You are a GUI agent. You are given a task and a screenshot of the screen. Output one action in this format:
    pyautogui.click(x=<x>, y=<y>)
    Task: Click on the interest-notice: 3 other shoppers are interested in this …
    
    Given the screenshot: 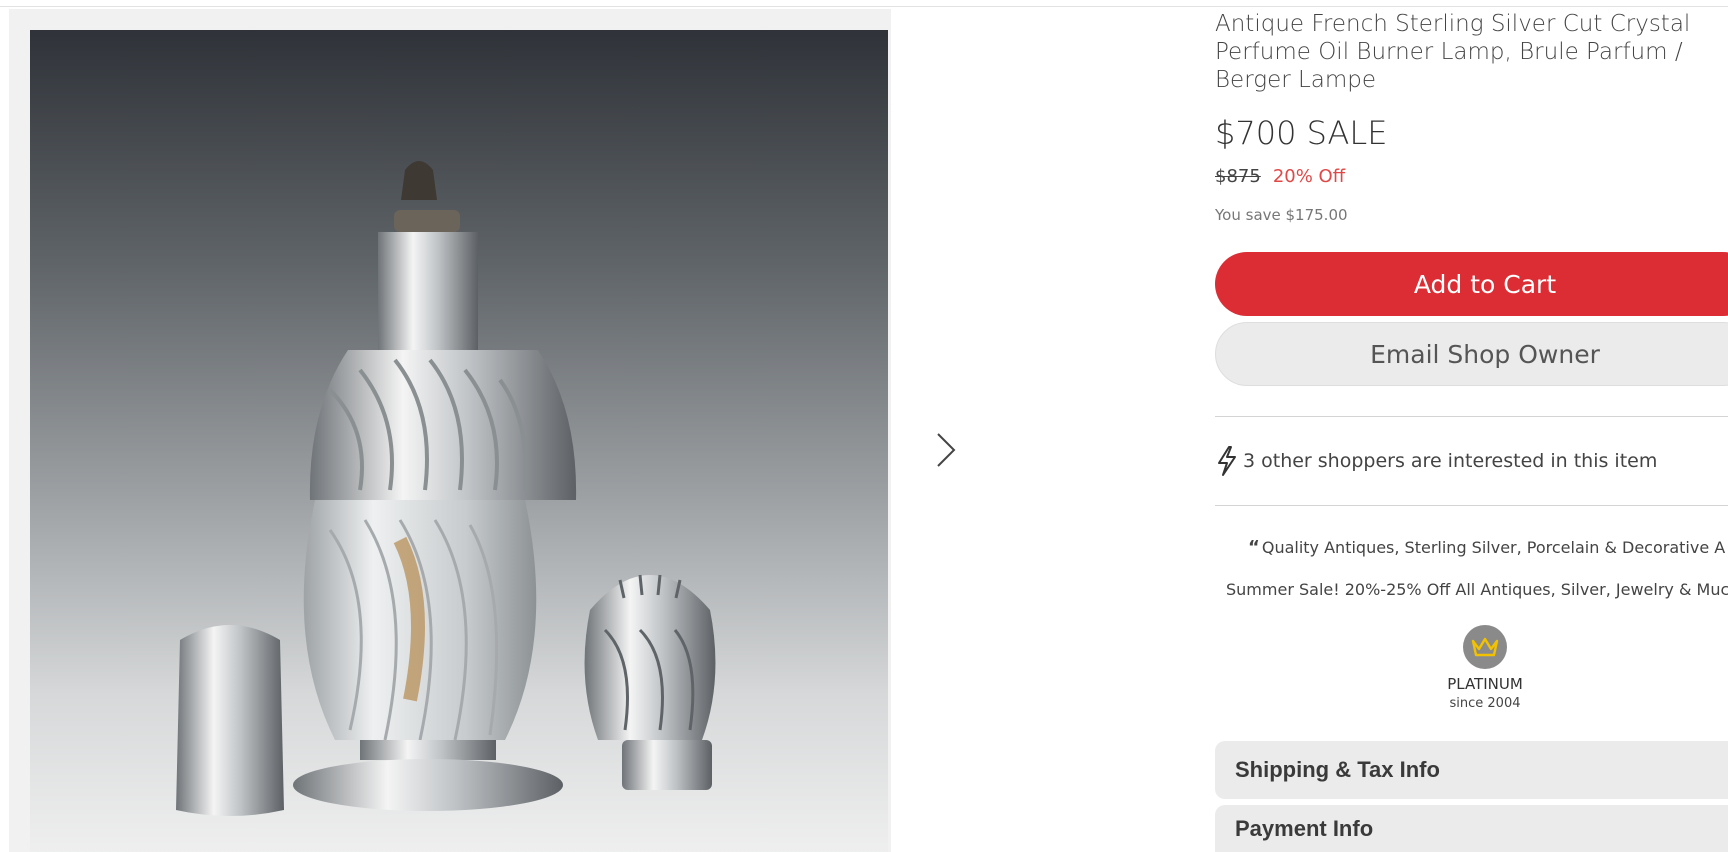 What is the action you would take?
    pyautogui.click(x=1471, y=461)
    